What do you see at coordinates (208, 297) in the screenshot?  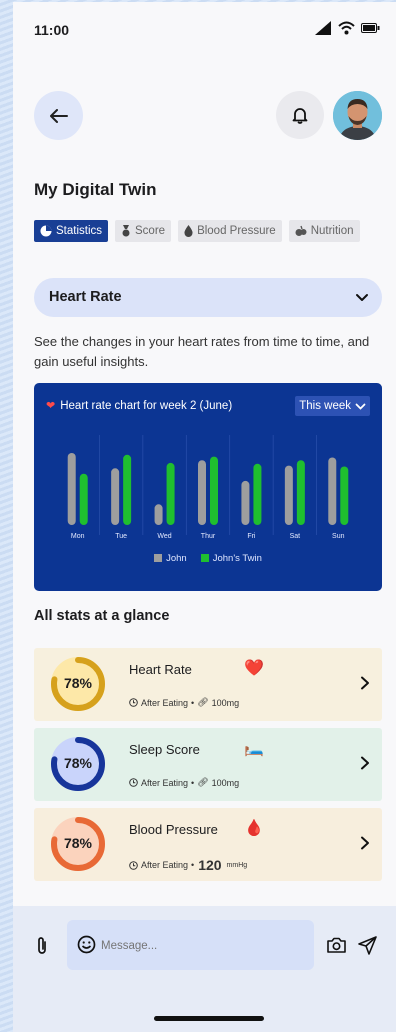 I see `metric-dropdown: Heart Rate` at bounding box center [208, 297].